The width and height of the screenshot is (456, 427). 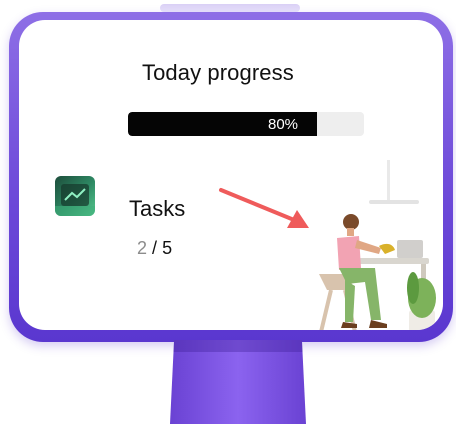 I want to click on tasks-count: 2 / 5, so click(x=154, y=248).